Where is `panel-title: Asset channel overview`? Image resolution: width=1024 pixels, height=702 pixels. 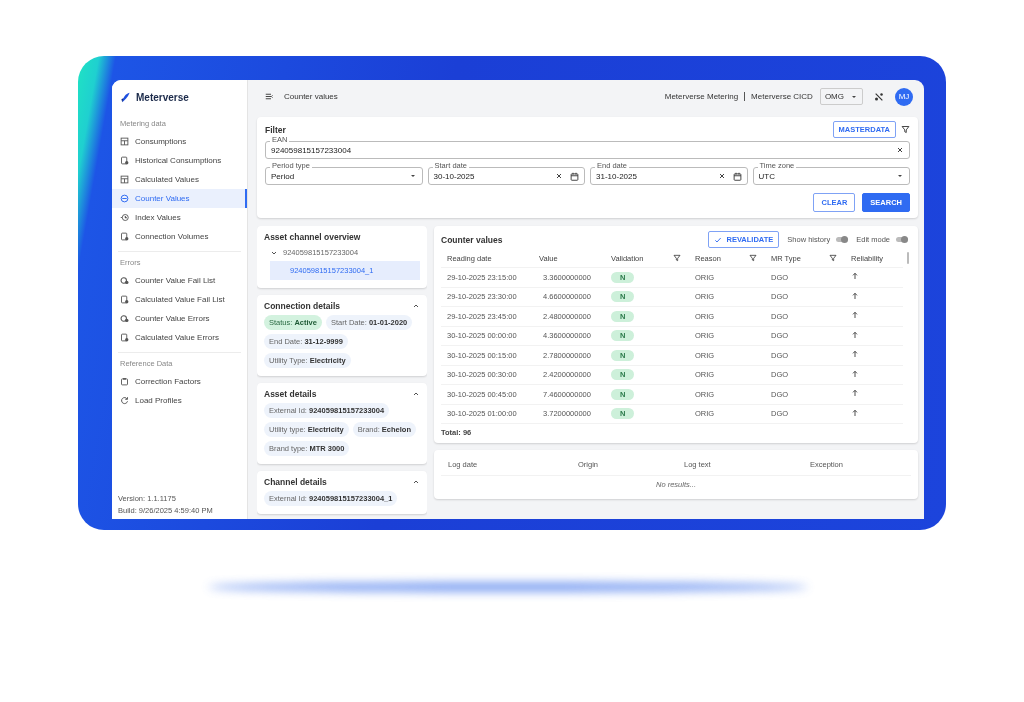
panel-title: Asset channel overview is located at coordinates (313, 237).